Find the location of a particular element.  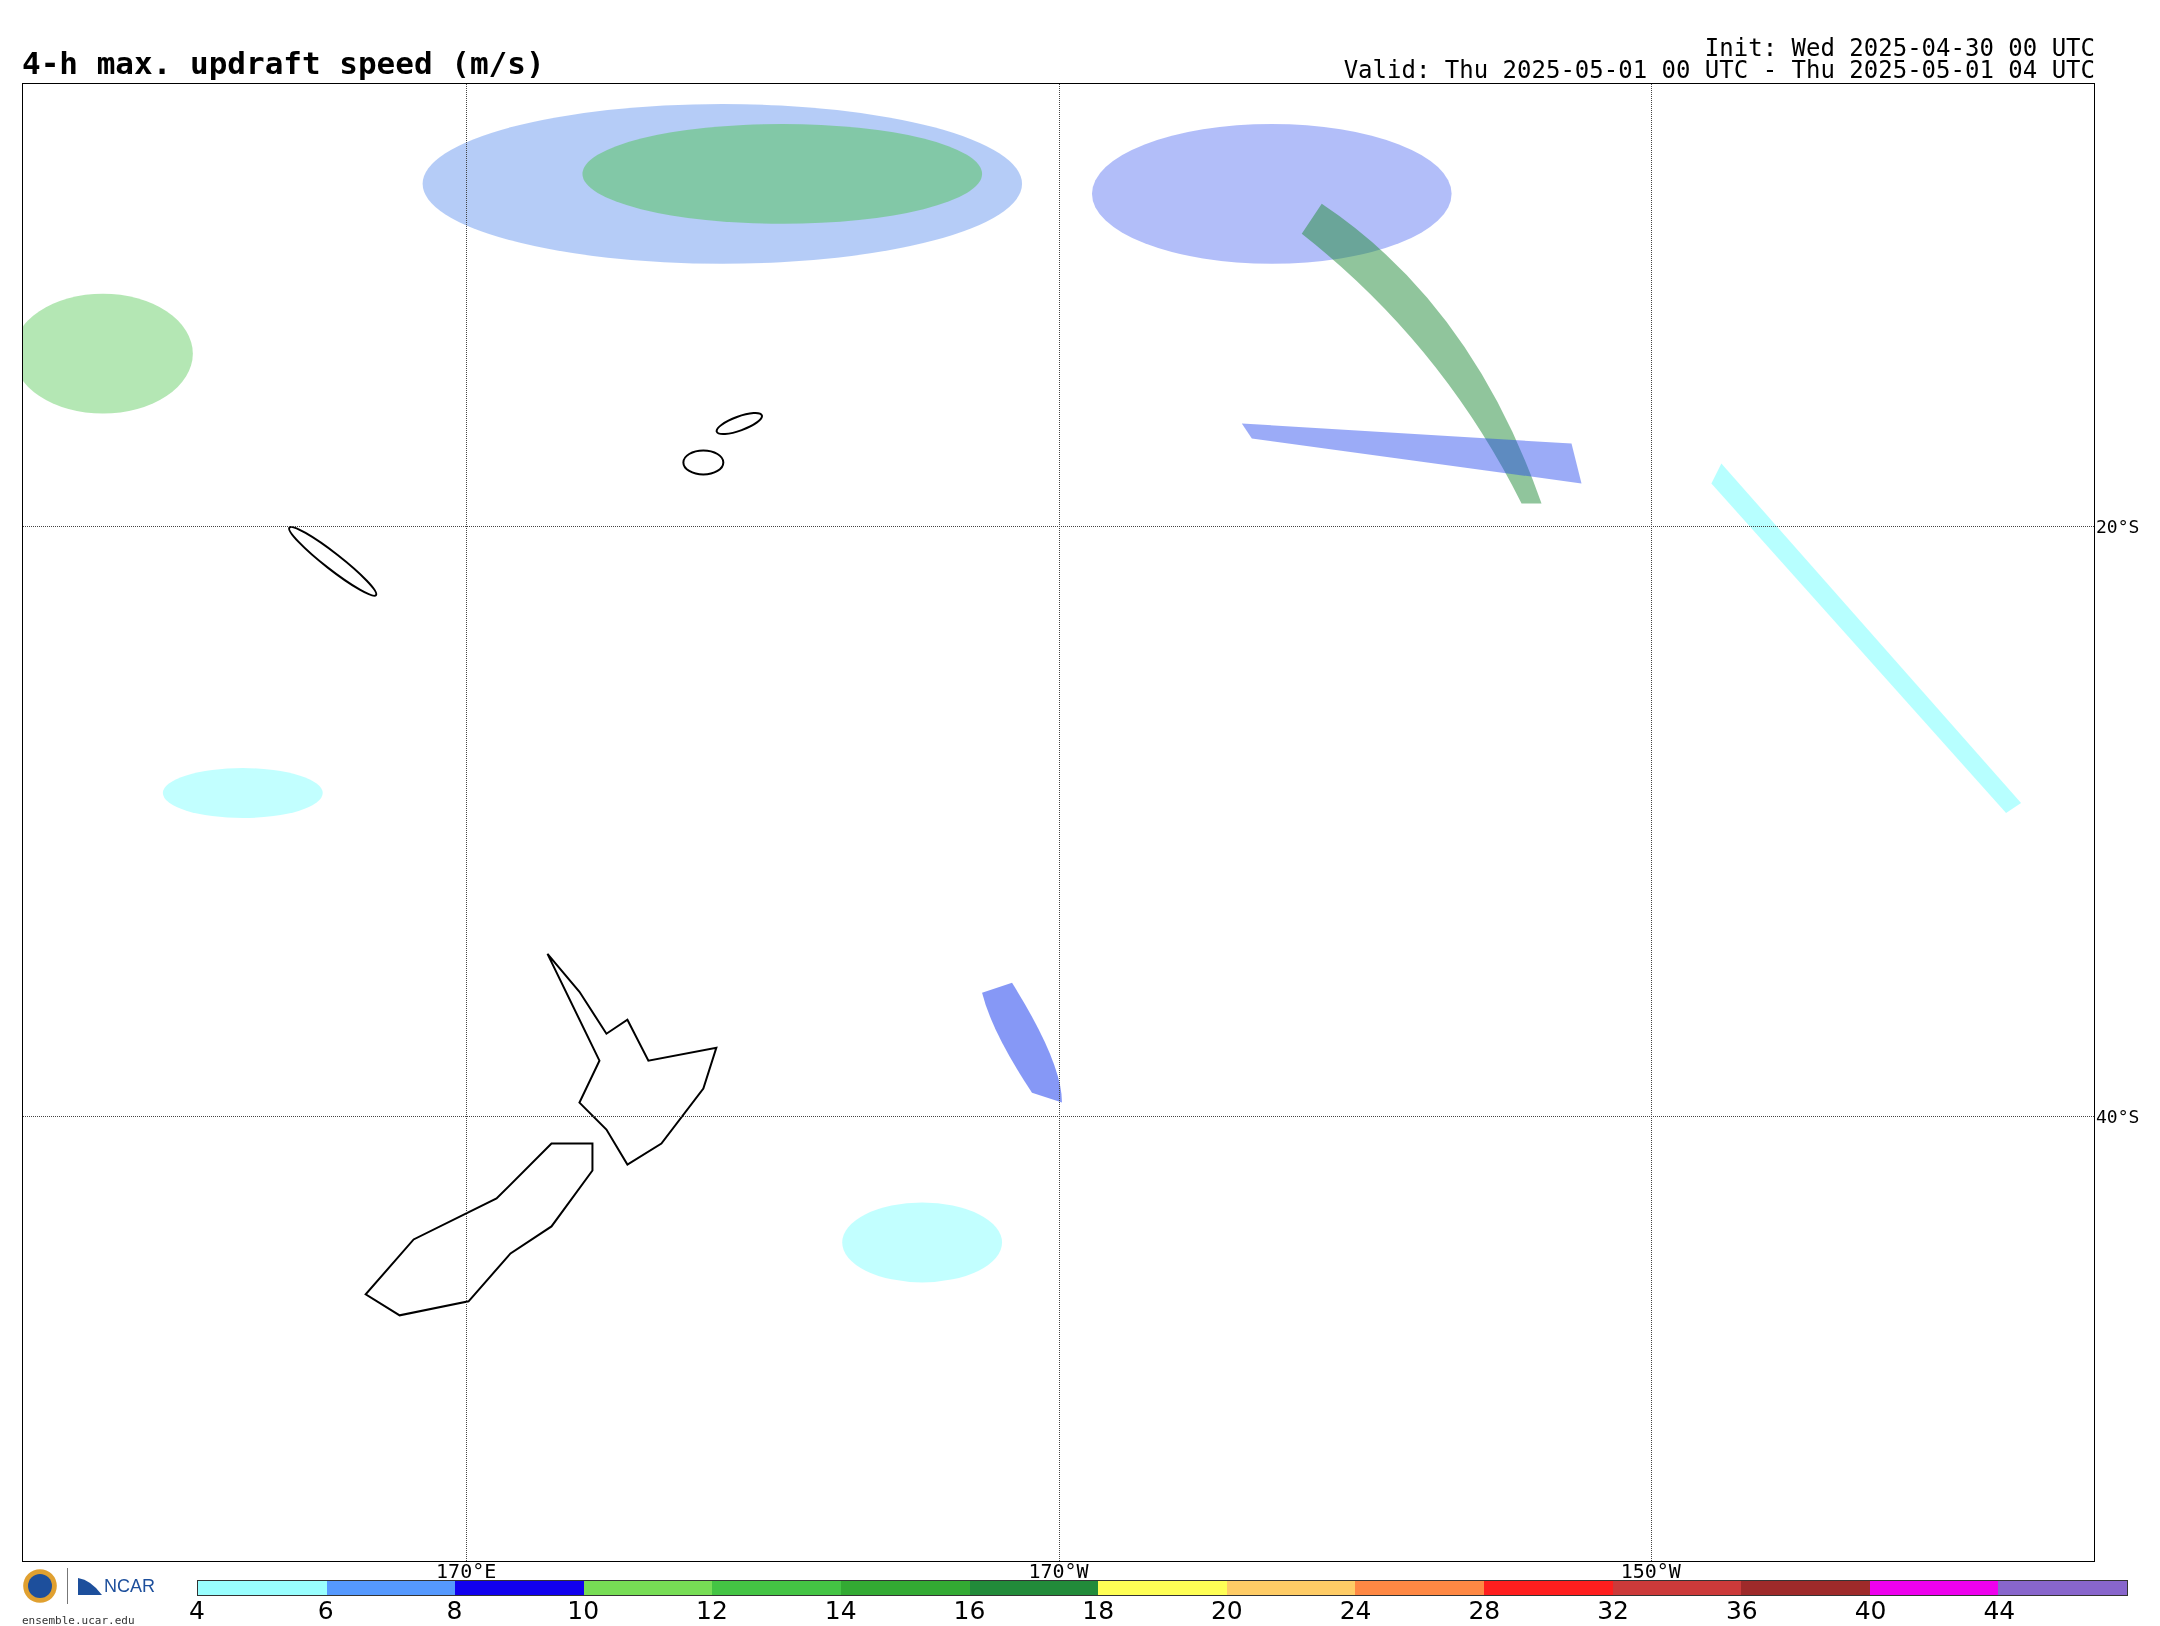

scale-tick-label: 6 is located at coordinates (325, 1611).